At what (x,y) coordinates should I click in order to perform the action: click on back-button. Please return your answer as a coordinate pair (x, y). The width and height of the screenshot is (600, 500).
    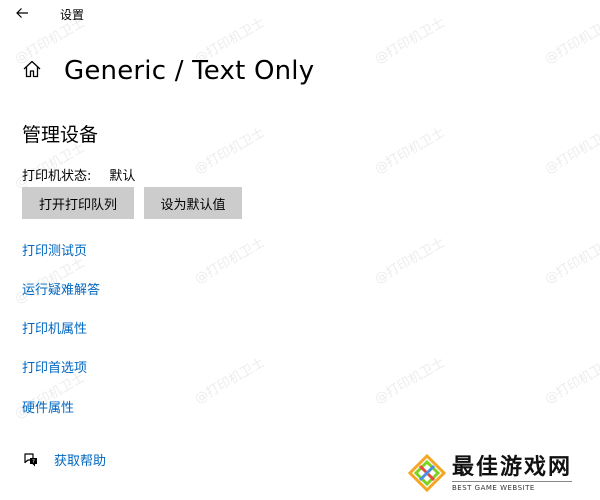
    Looking at the image, I should click on (22, 14).